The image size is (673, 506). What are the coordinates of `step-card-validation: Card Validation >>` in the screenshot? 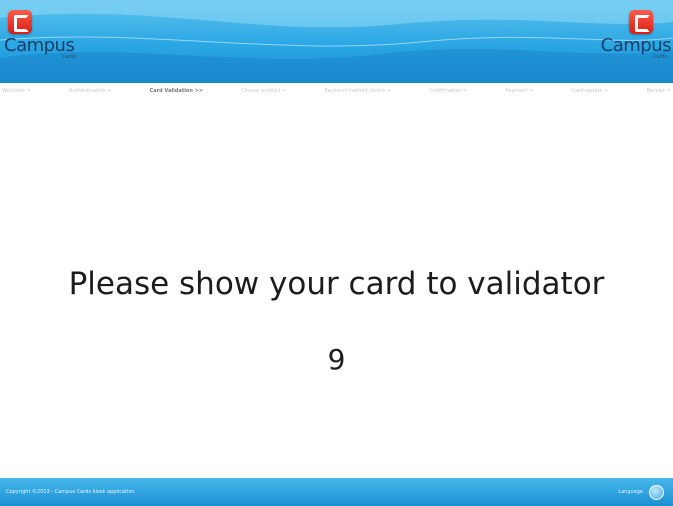 It's located at (176, 91).